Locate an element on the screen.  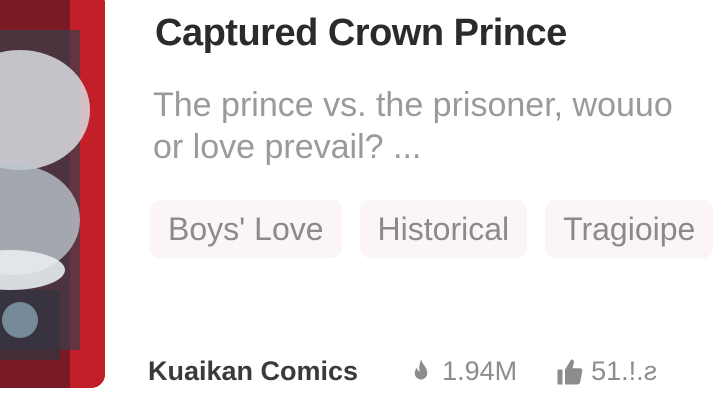
tag-boys-love: Boys' Love is located at coordinates (246, 229).